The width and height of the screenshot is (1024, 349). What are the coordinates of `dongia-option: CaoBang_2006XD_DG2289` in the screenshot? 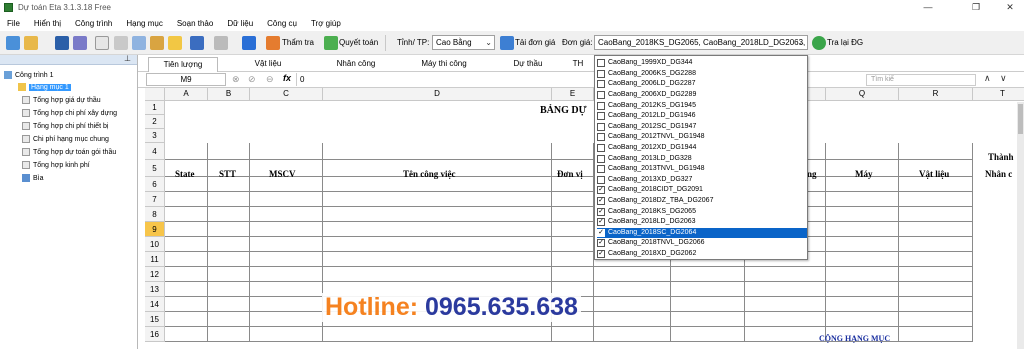 It's located at (702, 95).